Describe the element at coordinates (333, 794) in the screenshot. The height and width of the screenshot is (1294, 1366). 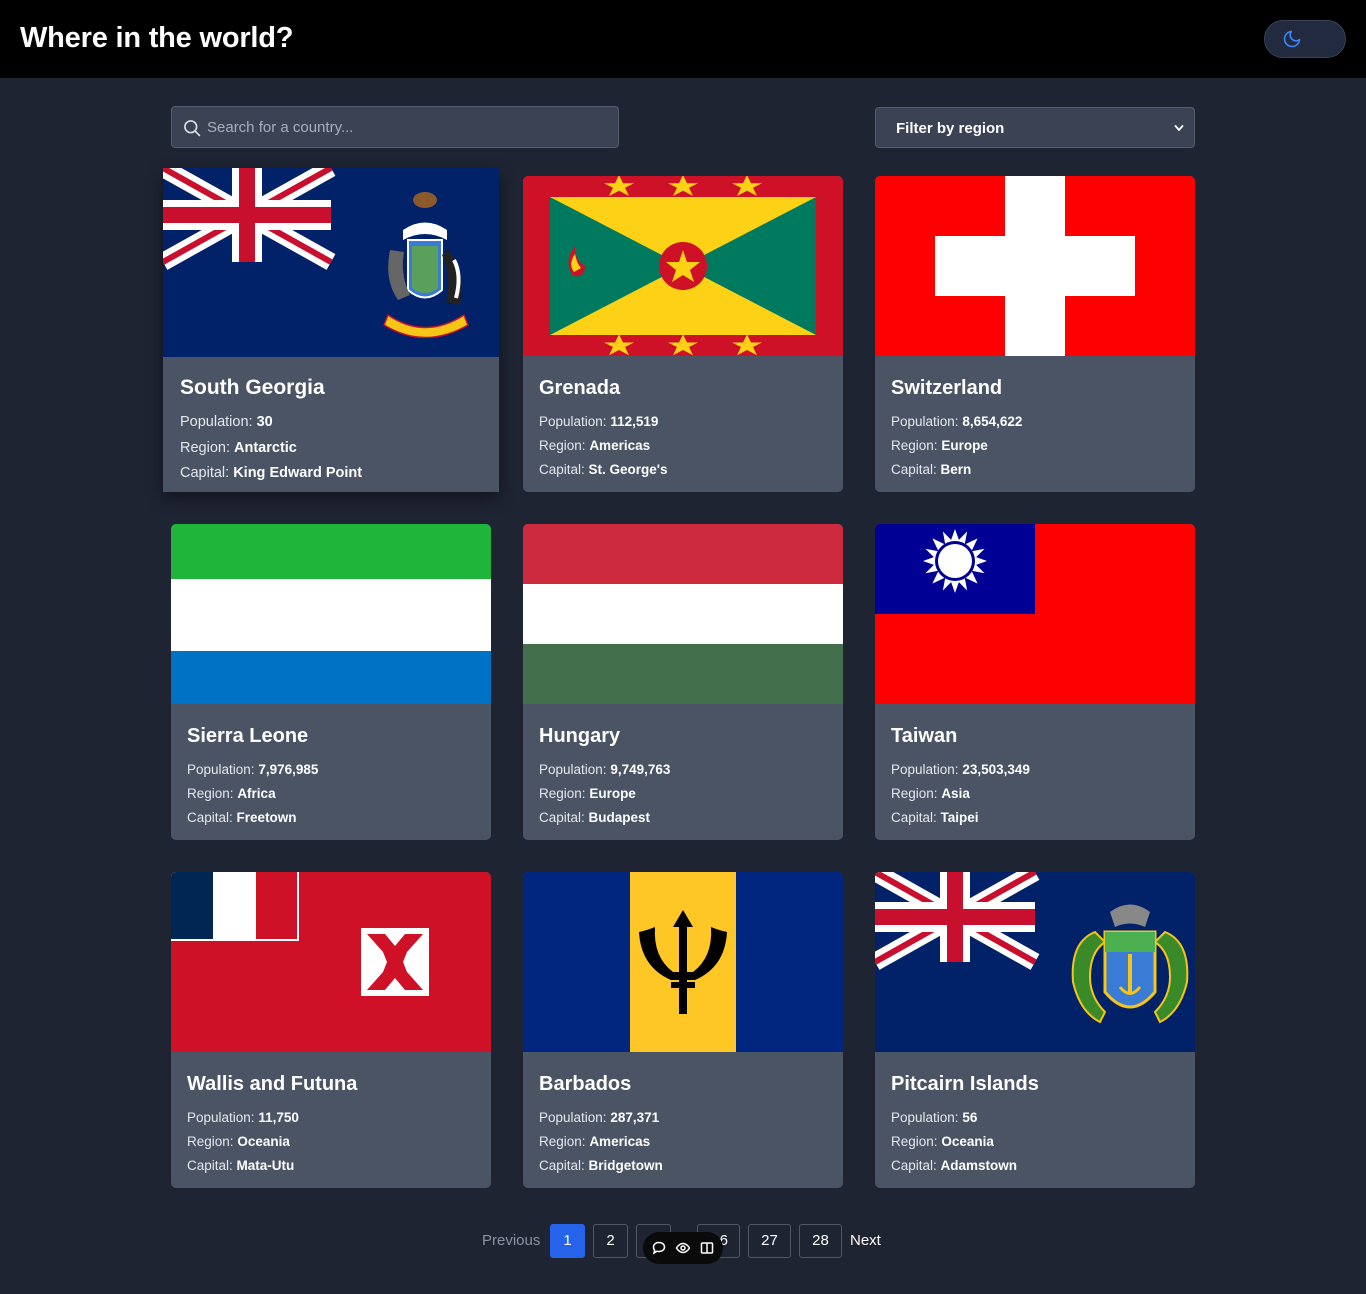
I see `region-row: Region: Africa` at that location.